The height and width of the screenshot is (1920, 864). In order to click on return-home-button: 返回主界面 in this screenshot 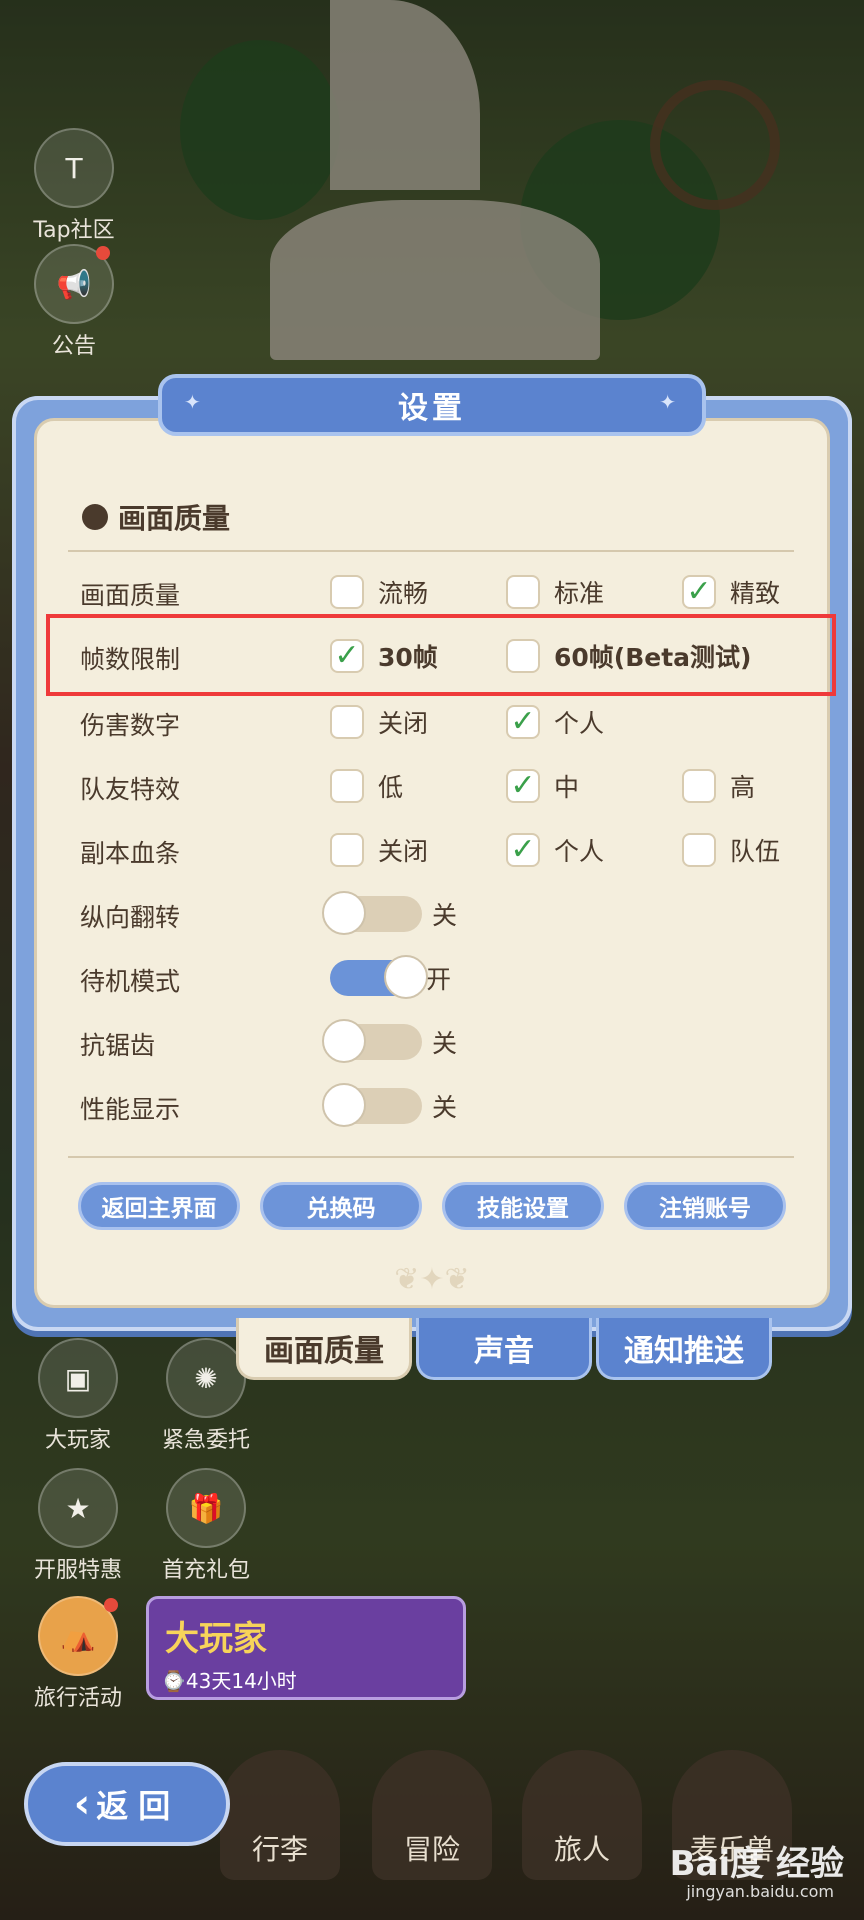, I will do `click(159, 1206)`.